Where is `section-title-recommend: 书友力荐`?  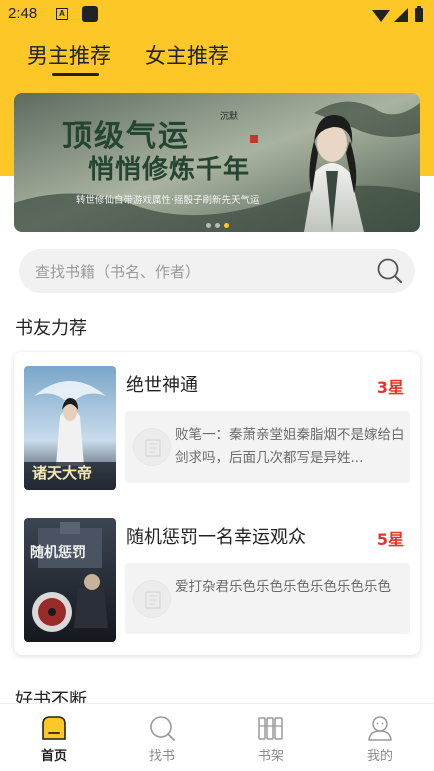
section-title-recommend: 书友力荐 is located at coordinates (51, 328).